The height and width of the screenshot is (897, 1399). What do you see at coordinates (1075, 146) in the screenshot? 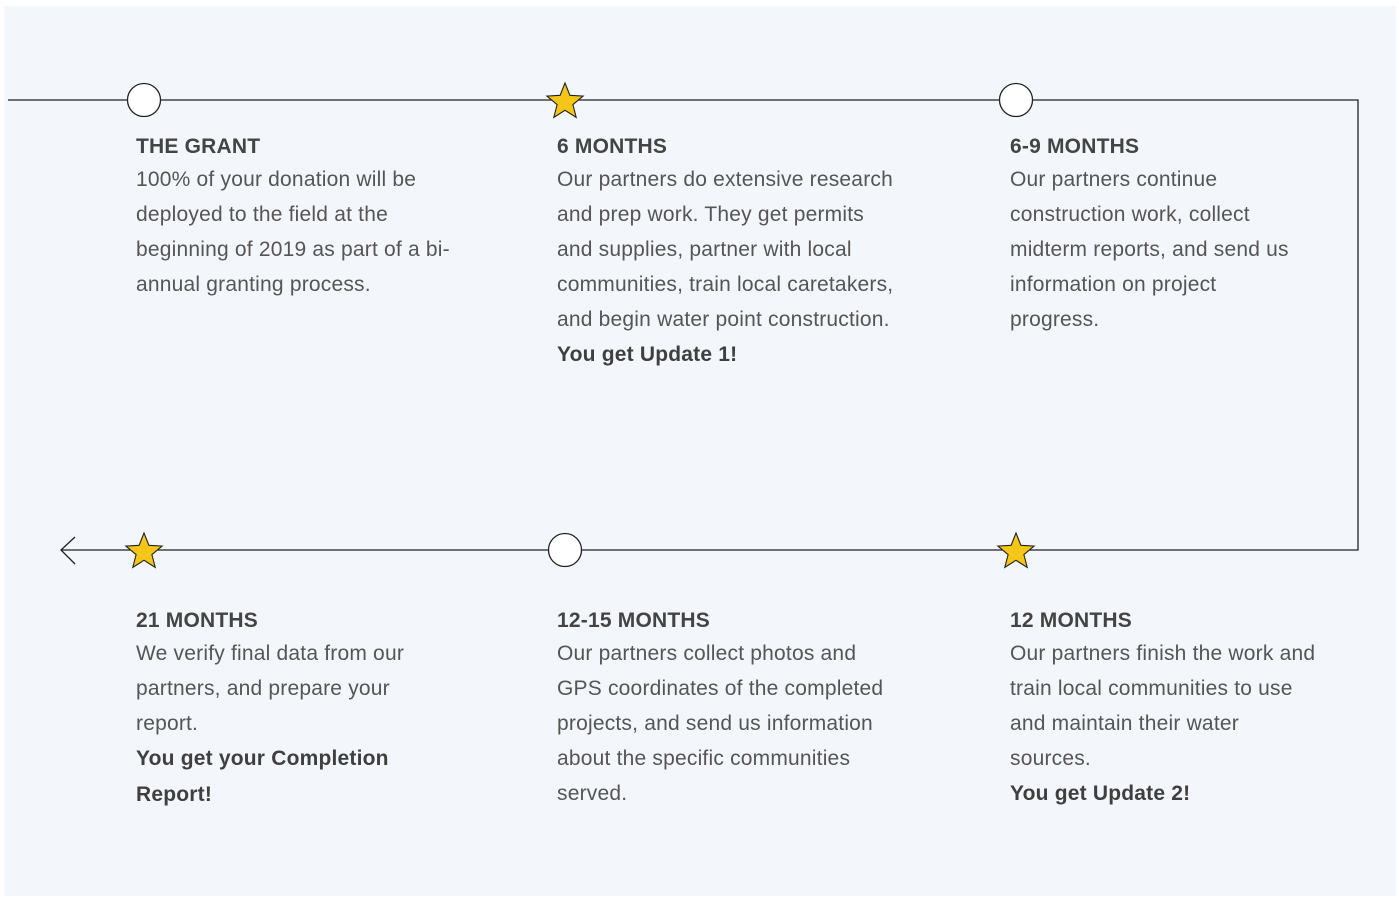
I see `step-title: 6-9 MONTHS` at bounding box center [1075, 146].